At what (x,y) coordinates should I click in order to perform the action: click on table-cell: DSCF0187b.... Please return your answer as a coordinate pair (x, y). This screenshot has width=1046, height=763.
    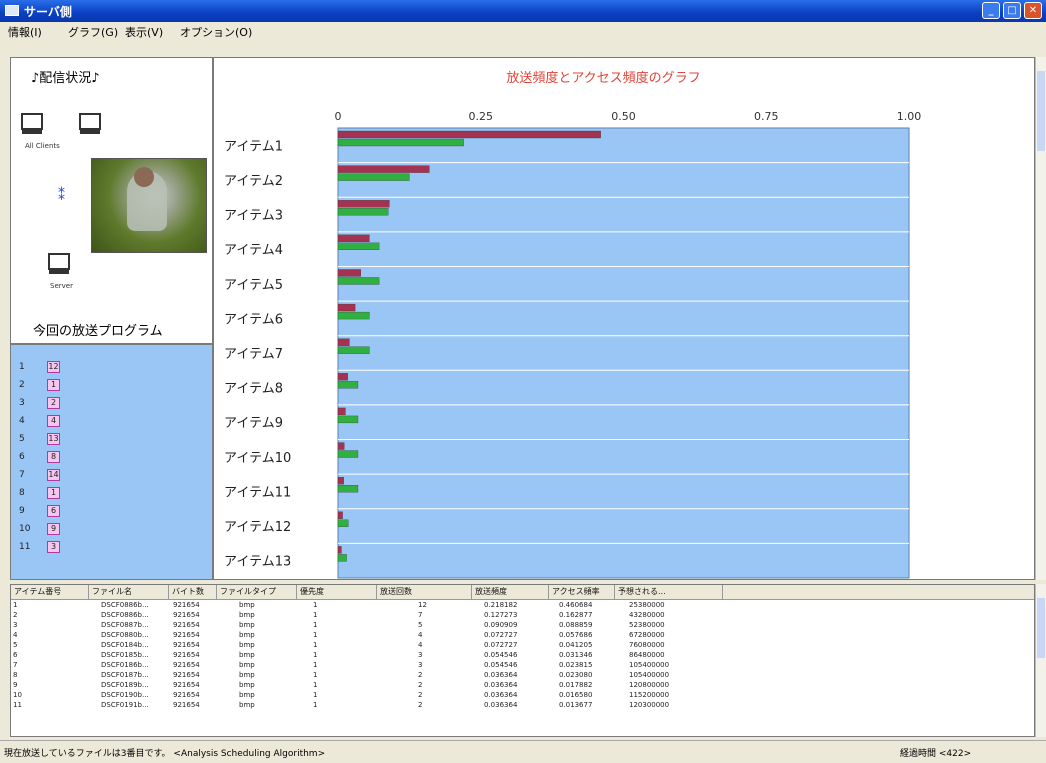
    Looking at the image, I should click on (125, 675).